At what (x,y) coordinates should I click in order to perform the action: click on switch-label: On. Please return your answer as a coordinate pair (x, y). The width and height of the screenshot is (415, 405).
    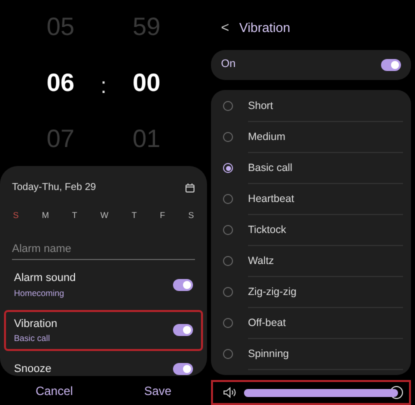
    Looking at the image, I should click on (228, 64).